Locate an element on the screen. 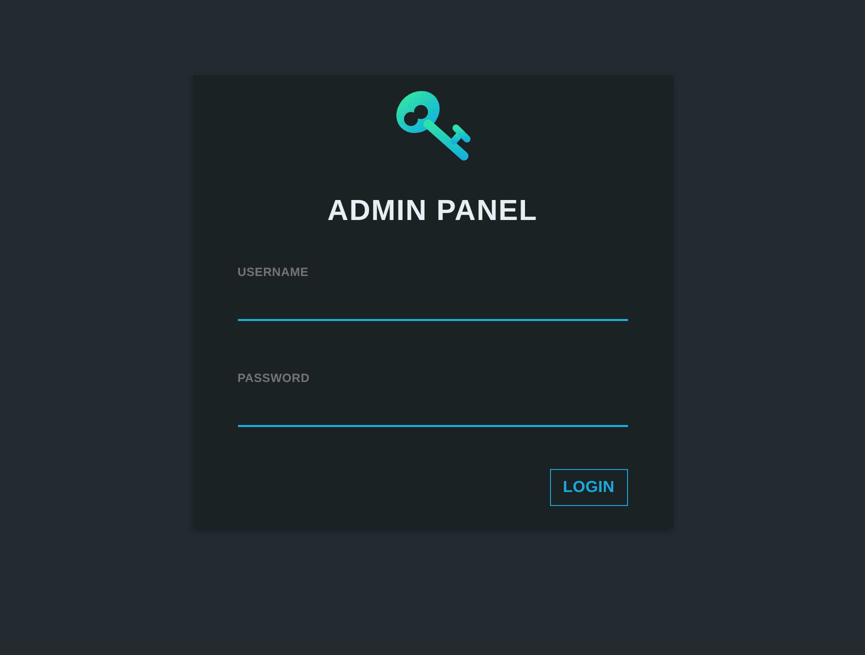  login-button: LOGIN is located at coordinates (589, 487).